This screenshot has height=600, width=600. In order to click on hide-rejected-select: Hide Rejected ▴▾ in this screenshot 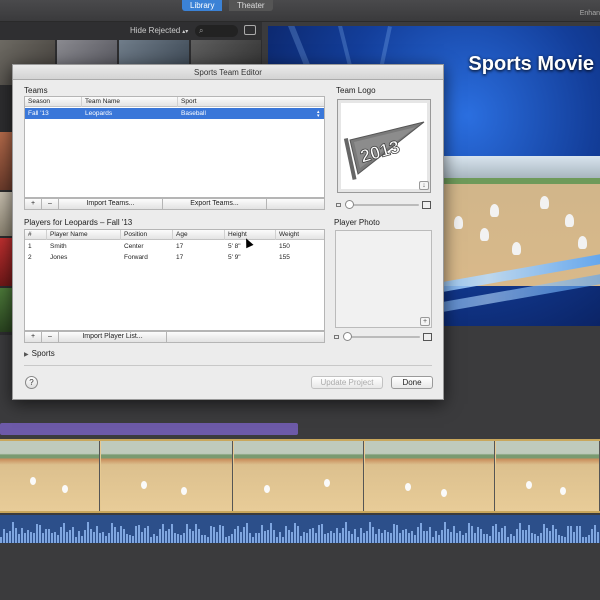, I will do `click(159, 30)`.